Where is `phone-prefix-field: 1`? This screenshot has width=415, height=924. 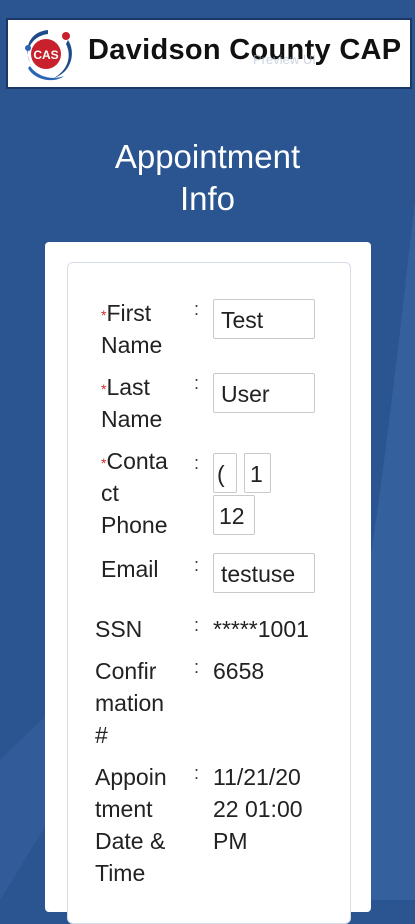
phone-prefix-field: 1 is located at coordinates (257, 473).